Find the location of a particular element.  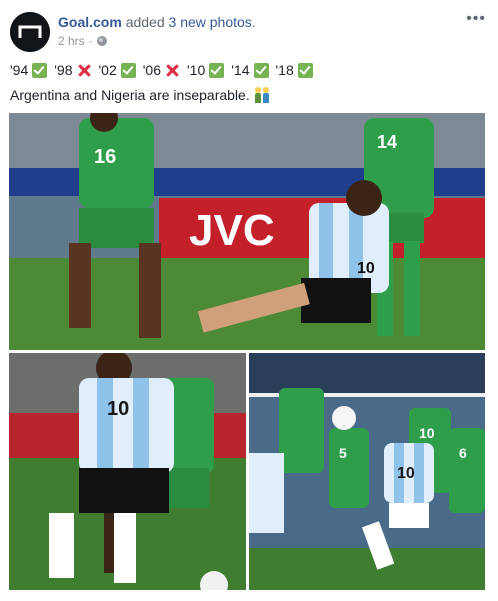

caption-text: Argentina and Nigeria are inseparable. is located at coordinates (130, 95).